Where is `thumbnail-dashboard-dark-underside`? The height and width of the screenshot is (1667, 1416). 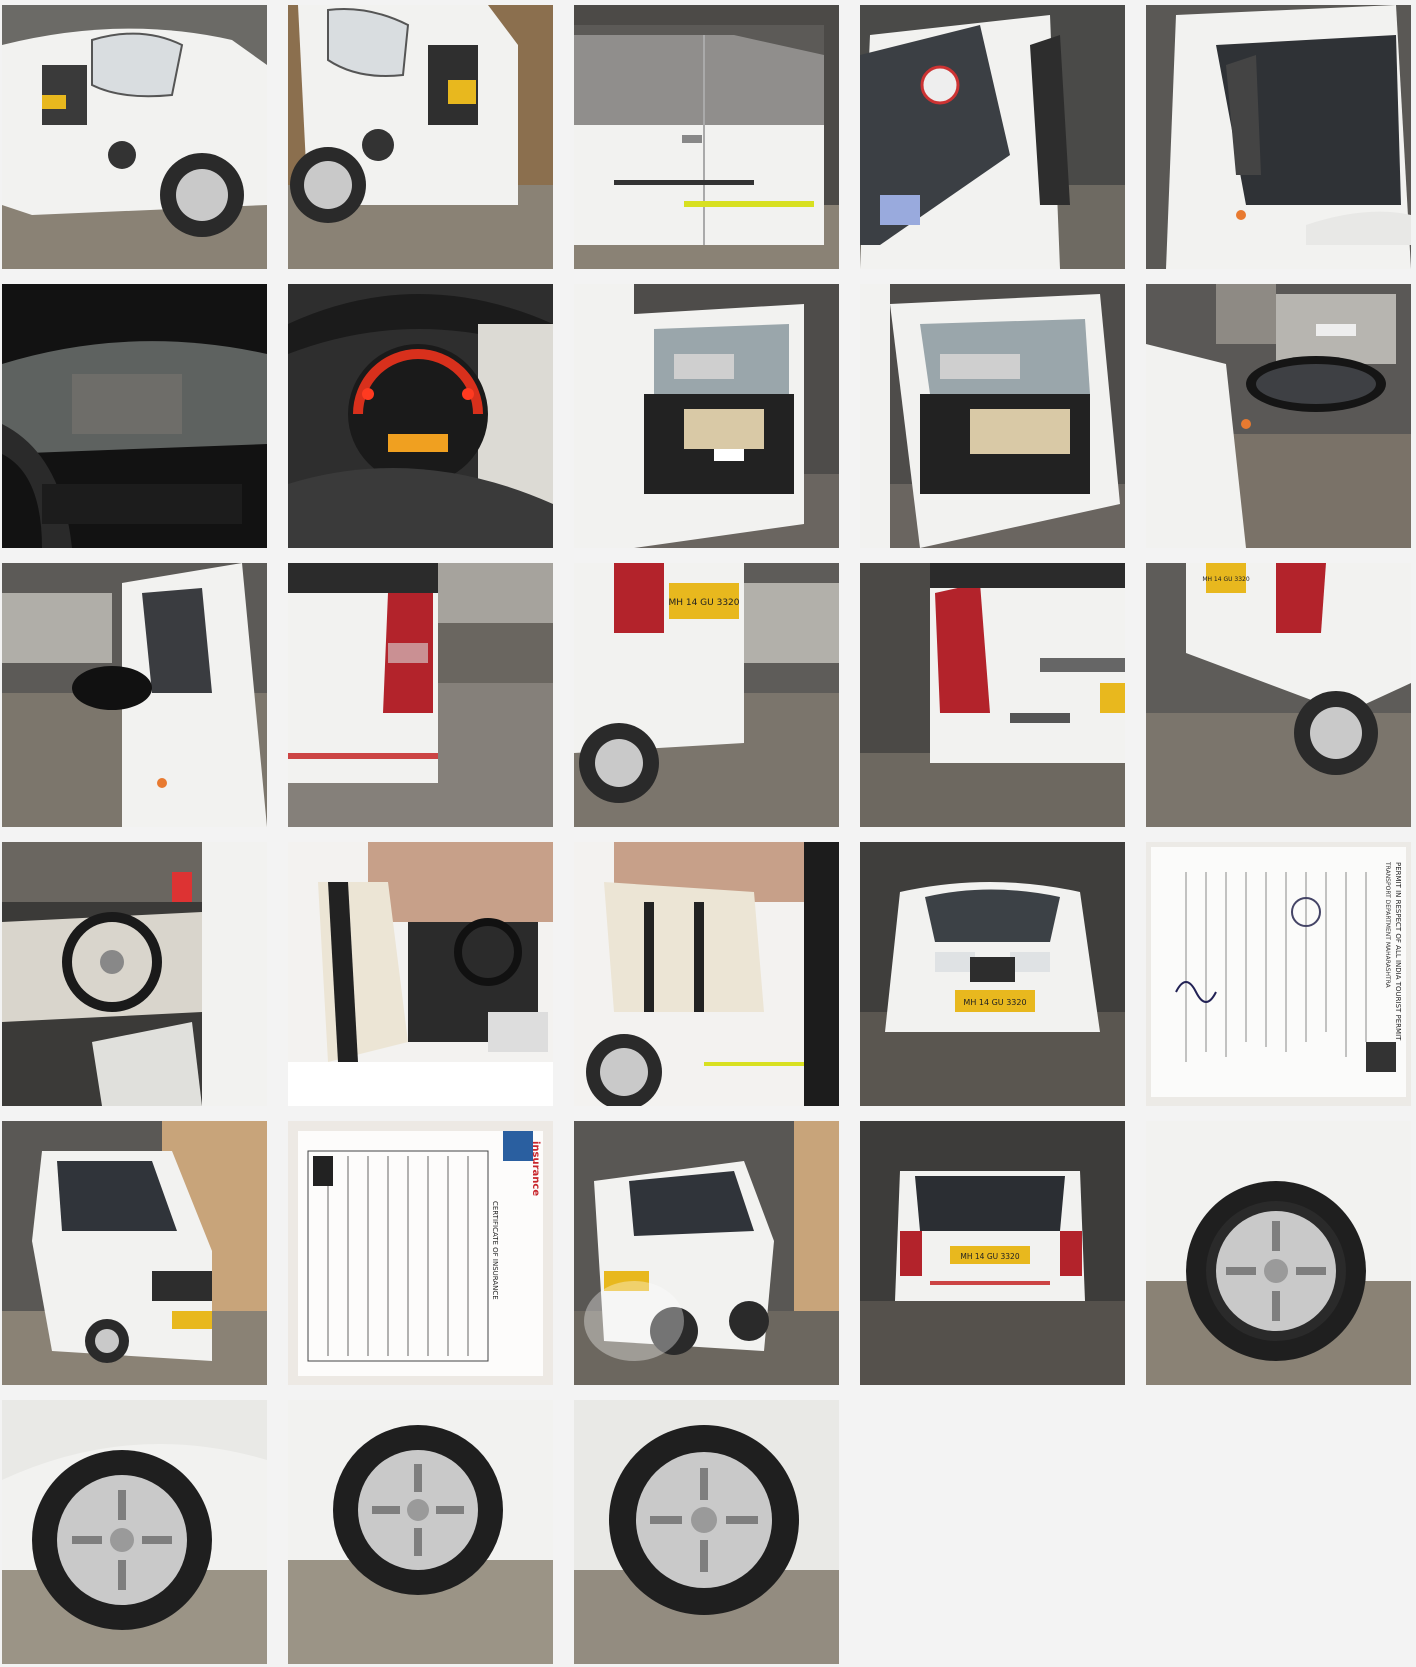 thumbnail-dashboard-dark-underside is located at coordinates (134, 416).